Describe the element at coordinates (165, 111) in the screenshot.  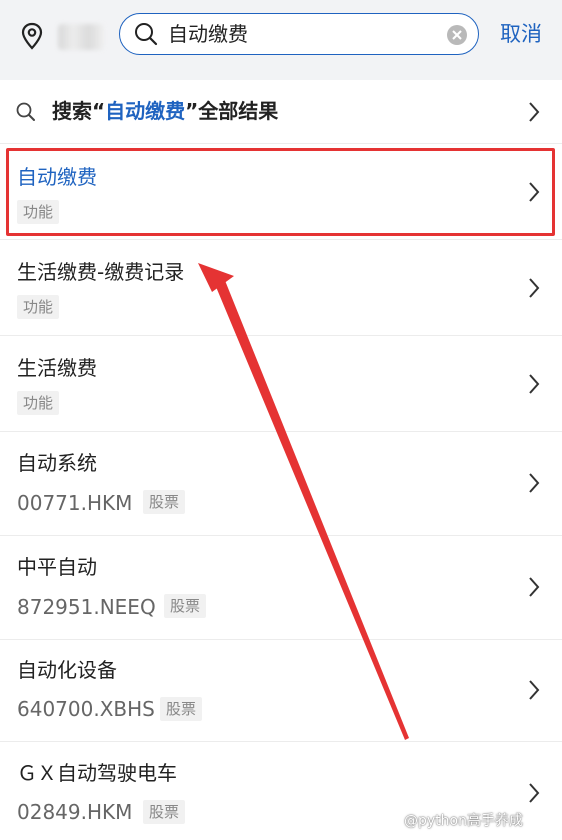
I see `search-all-results-label: 搜索“自动缴费”全部结果` at that location.